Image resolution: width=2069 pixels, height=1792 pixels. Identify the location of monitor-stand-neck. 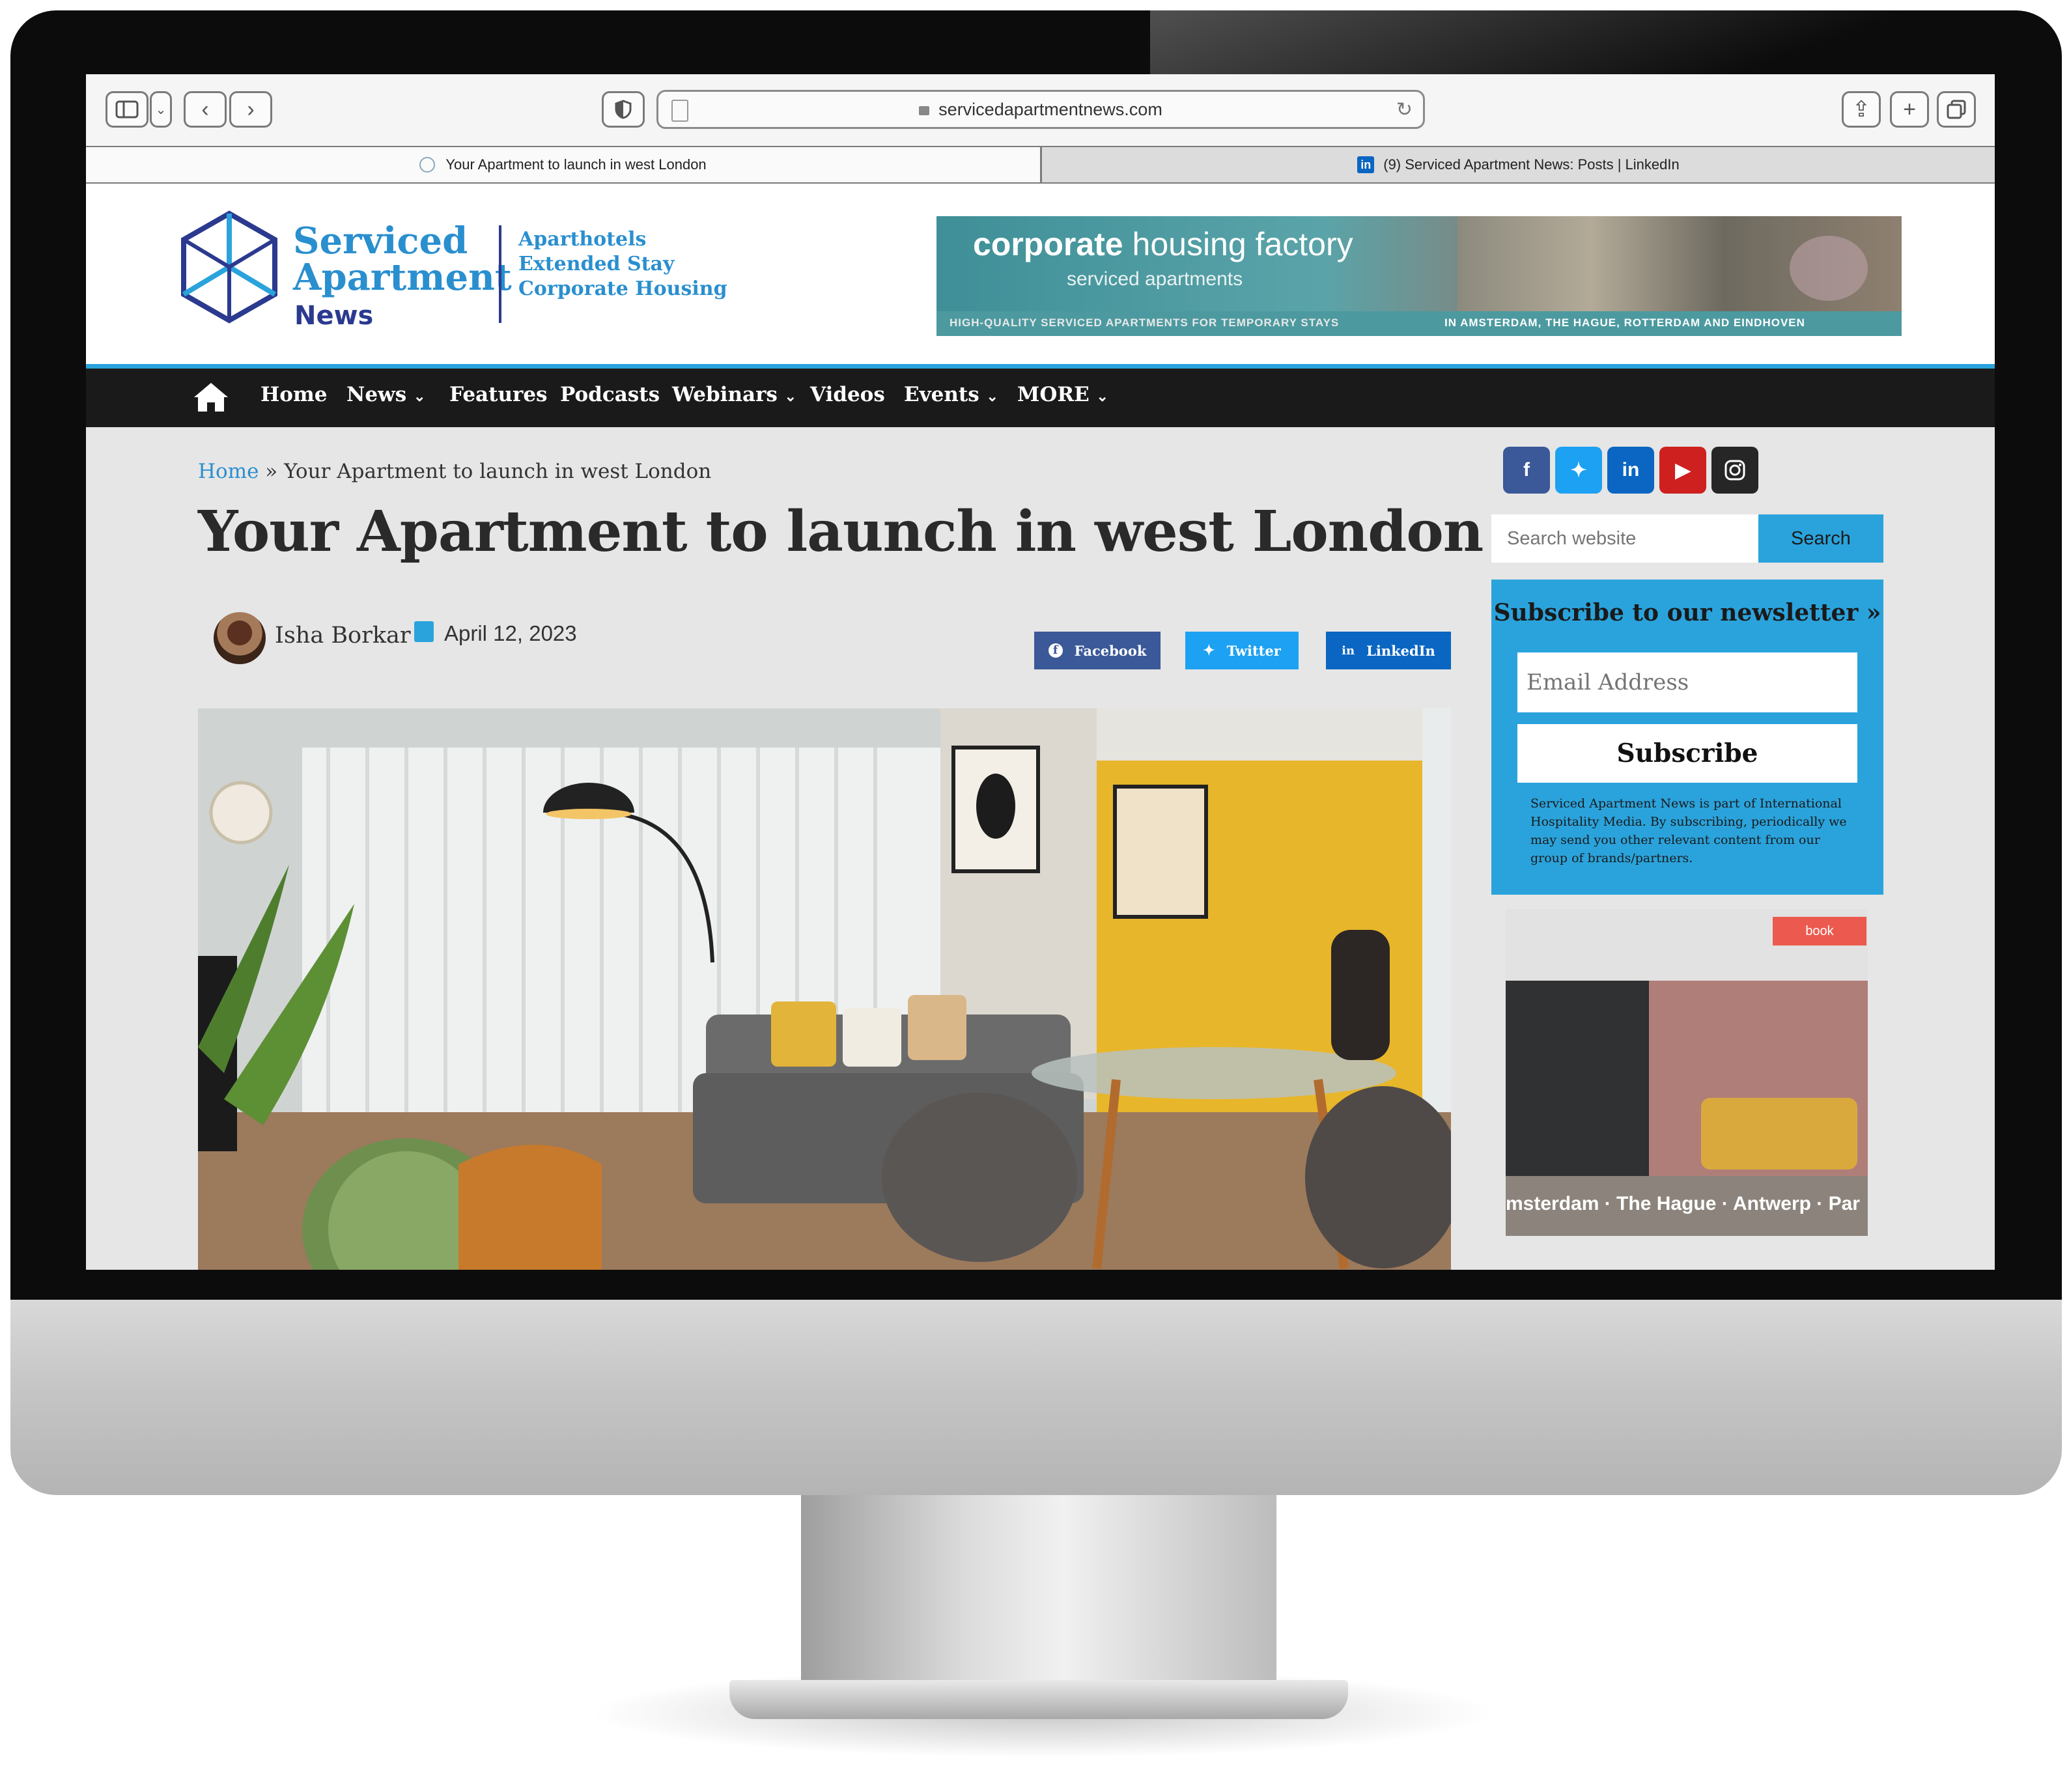
(1038, 1592).